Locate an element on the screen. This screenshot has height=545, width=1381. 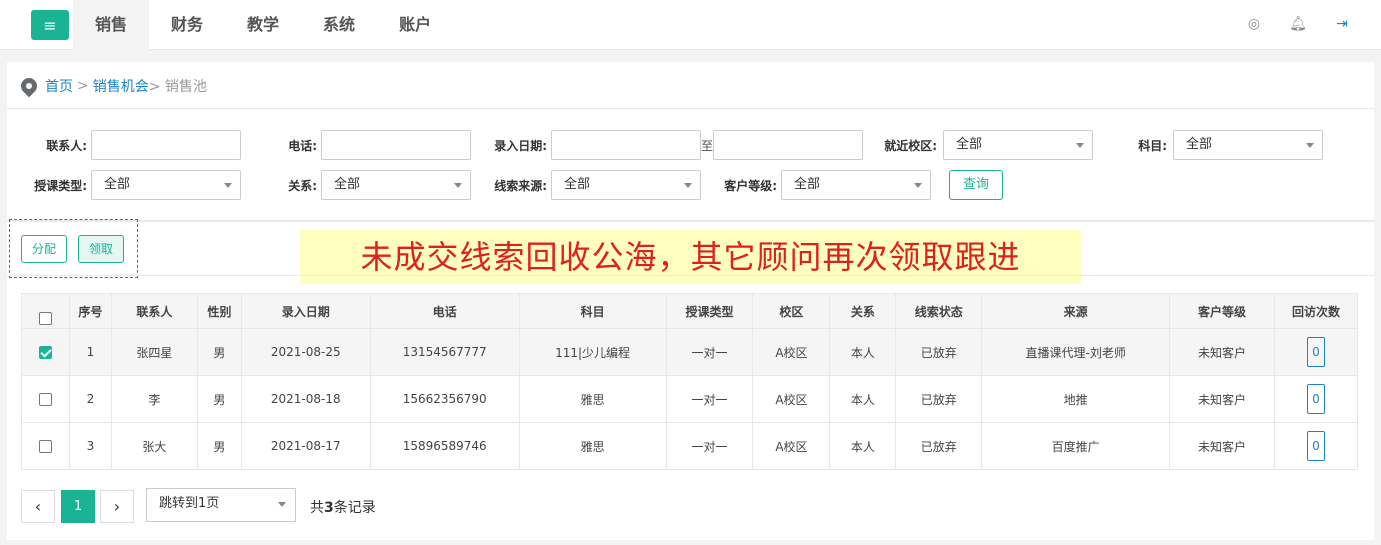
subject-select-value: 全部 is located at coordinates (1199, 144).